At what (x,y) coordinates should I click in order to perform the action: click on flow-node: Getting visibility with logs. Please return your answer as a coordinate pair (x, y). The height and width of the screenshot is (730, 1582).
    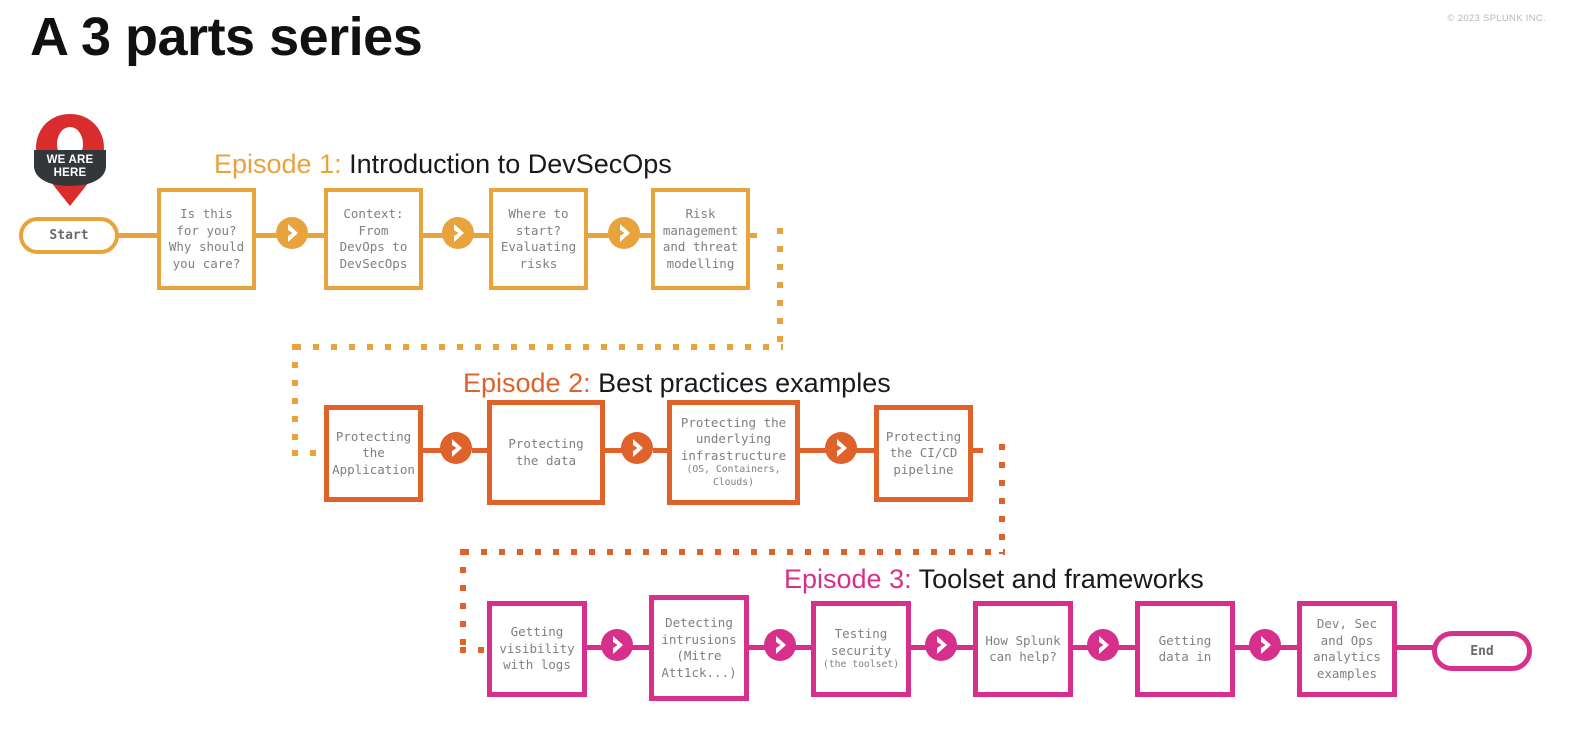
    Looking at the image, I should click on (537, 649).